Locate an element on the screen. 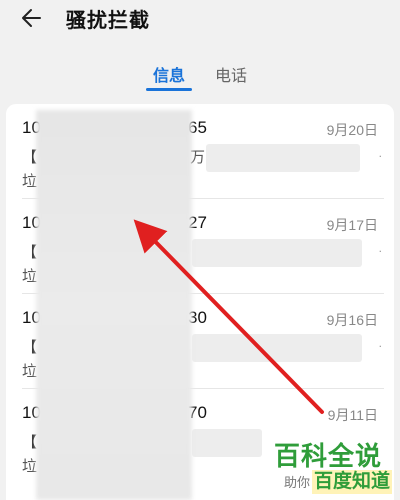 The height and width of the screenshot is (500, 400). watermark-title: 百科全说 is located at coordinates (328, 456).